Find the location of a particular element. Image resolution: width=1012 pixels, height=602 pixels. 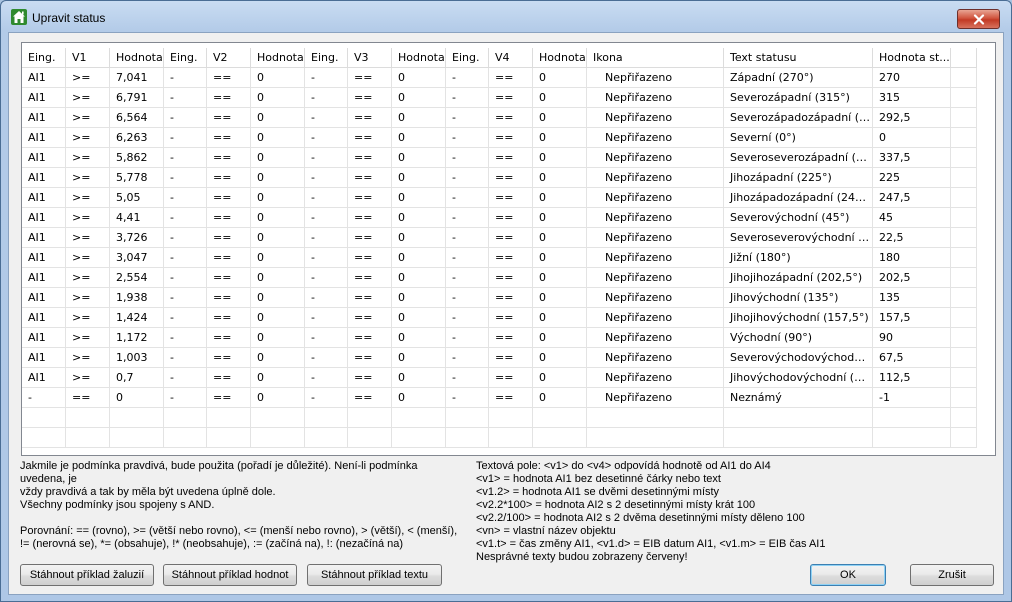

ok-button: OK is located at coordinates (848, 575).